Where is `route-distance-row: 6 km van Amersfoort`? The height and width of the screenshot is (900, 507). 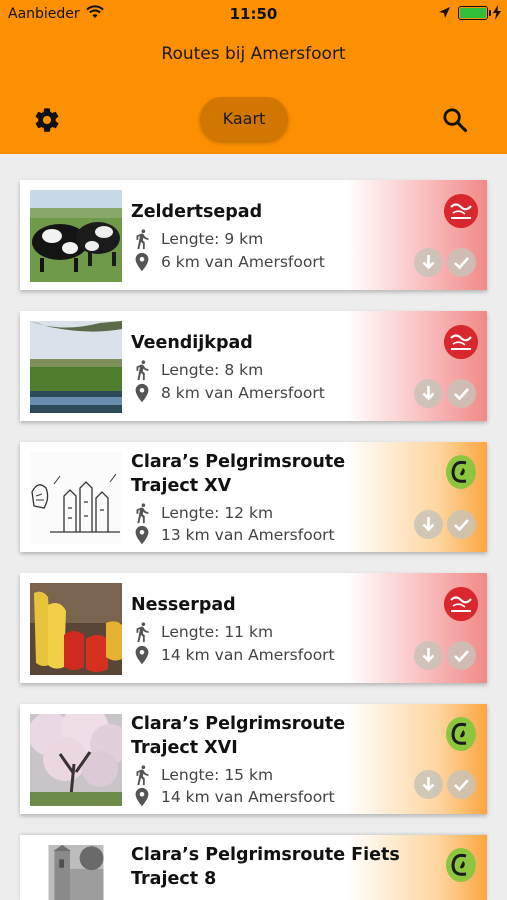 route-distance-row: 6 km van Amersfoort is located at coordinates (228, 262).